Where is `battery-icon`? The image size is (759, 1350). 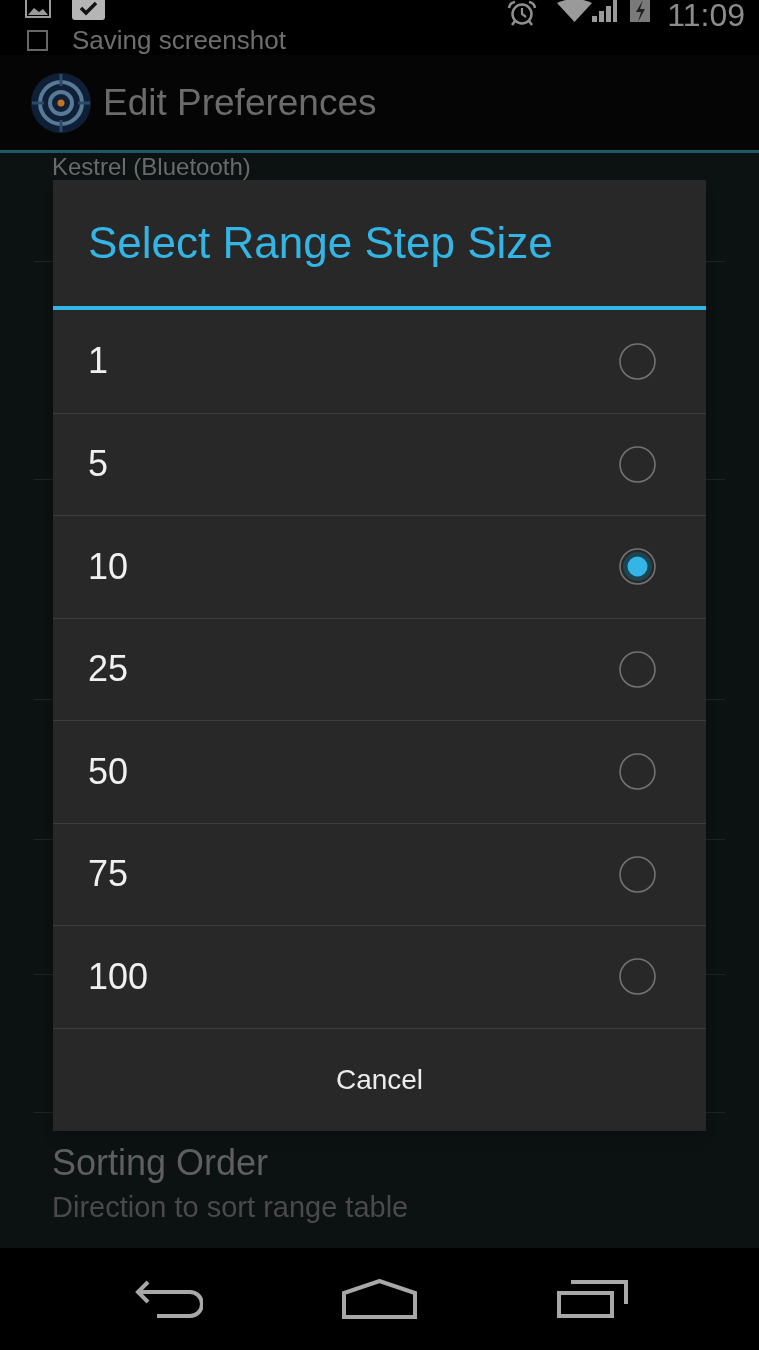
battery-icon is located at coordinates (640, 11).